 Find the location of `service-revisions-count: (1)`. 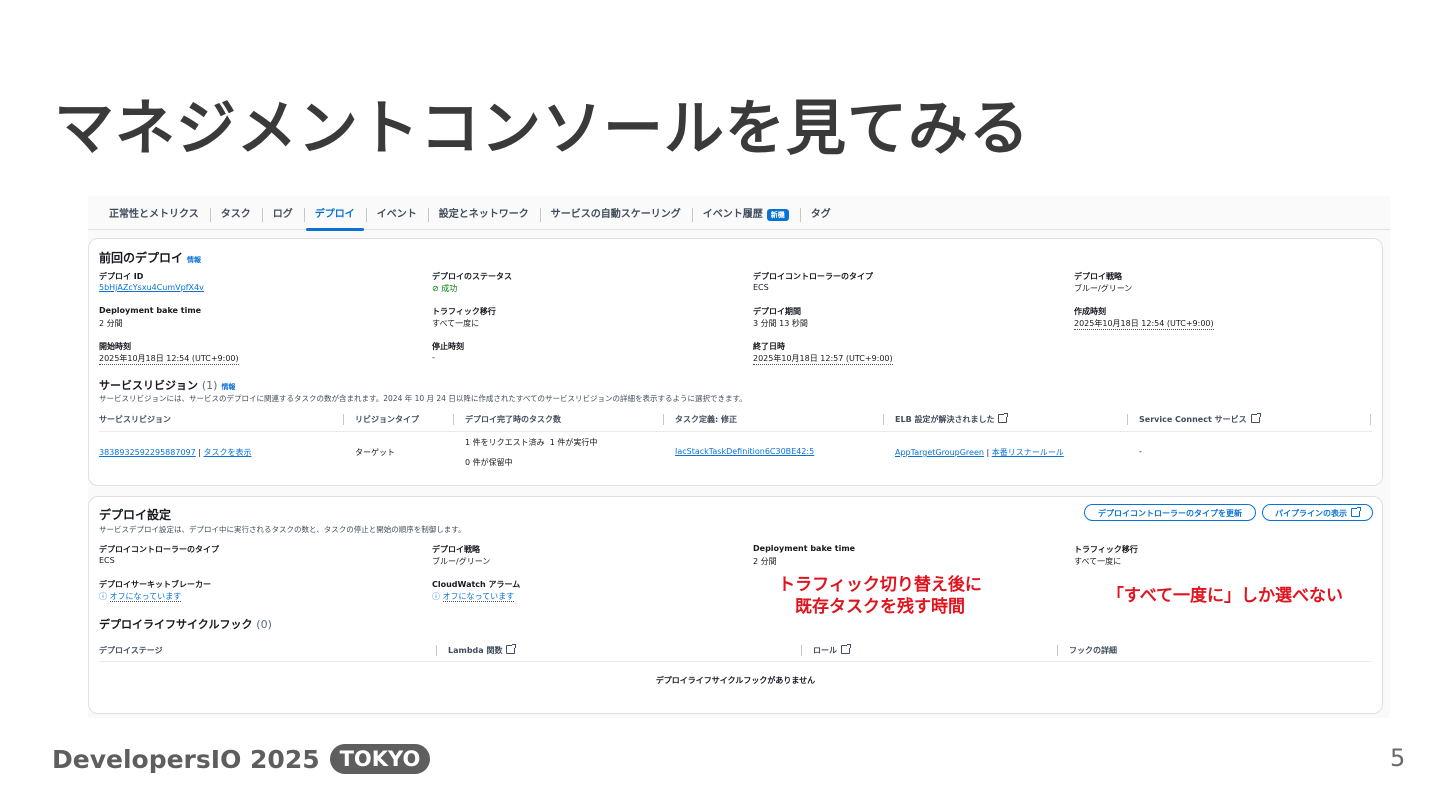

service-revisions-count: (1) is located at coordinates (209, 385).